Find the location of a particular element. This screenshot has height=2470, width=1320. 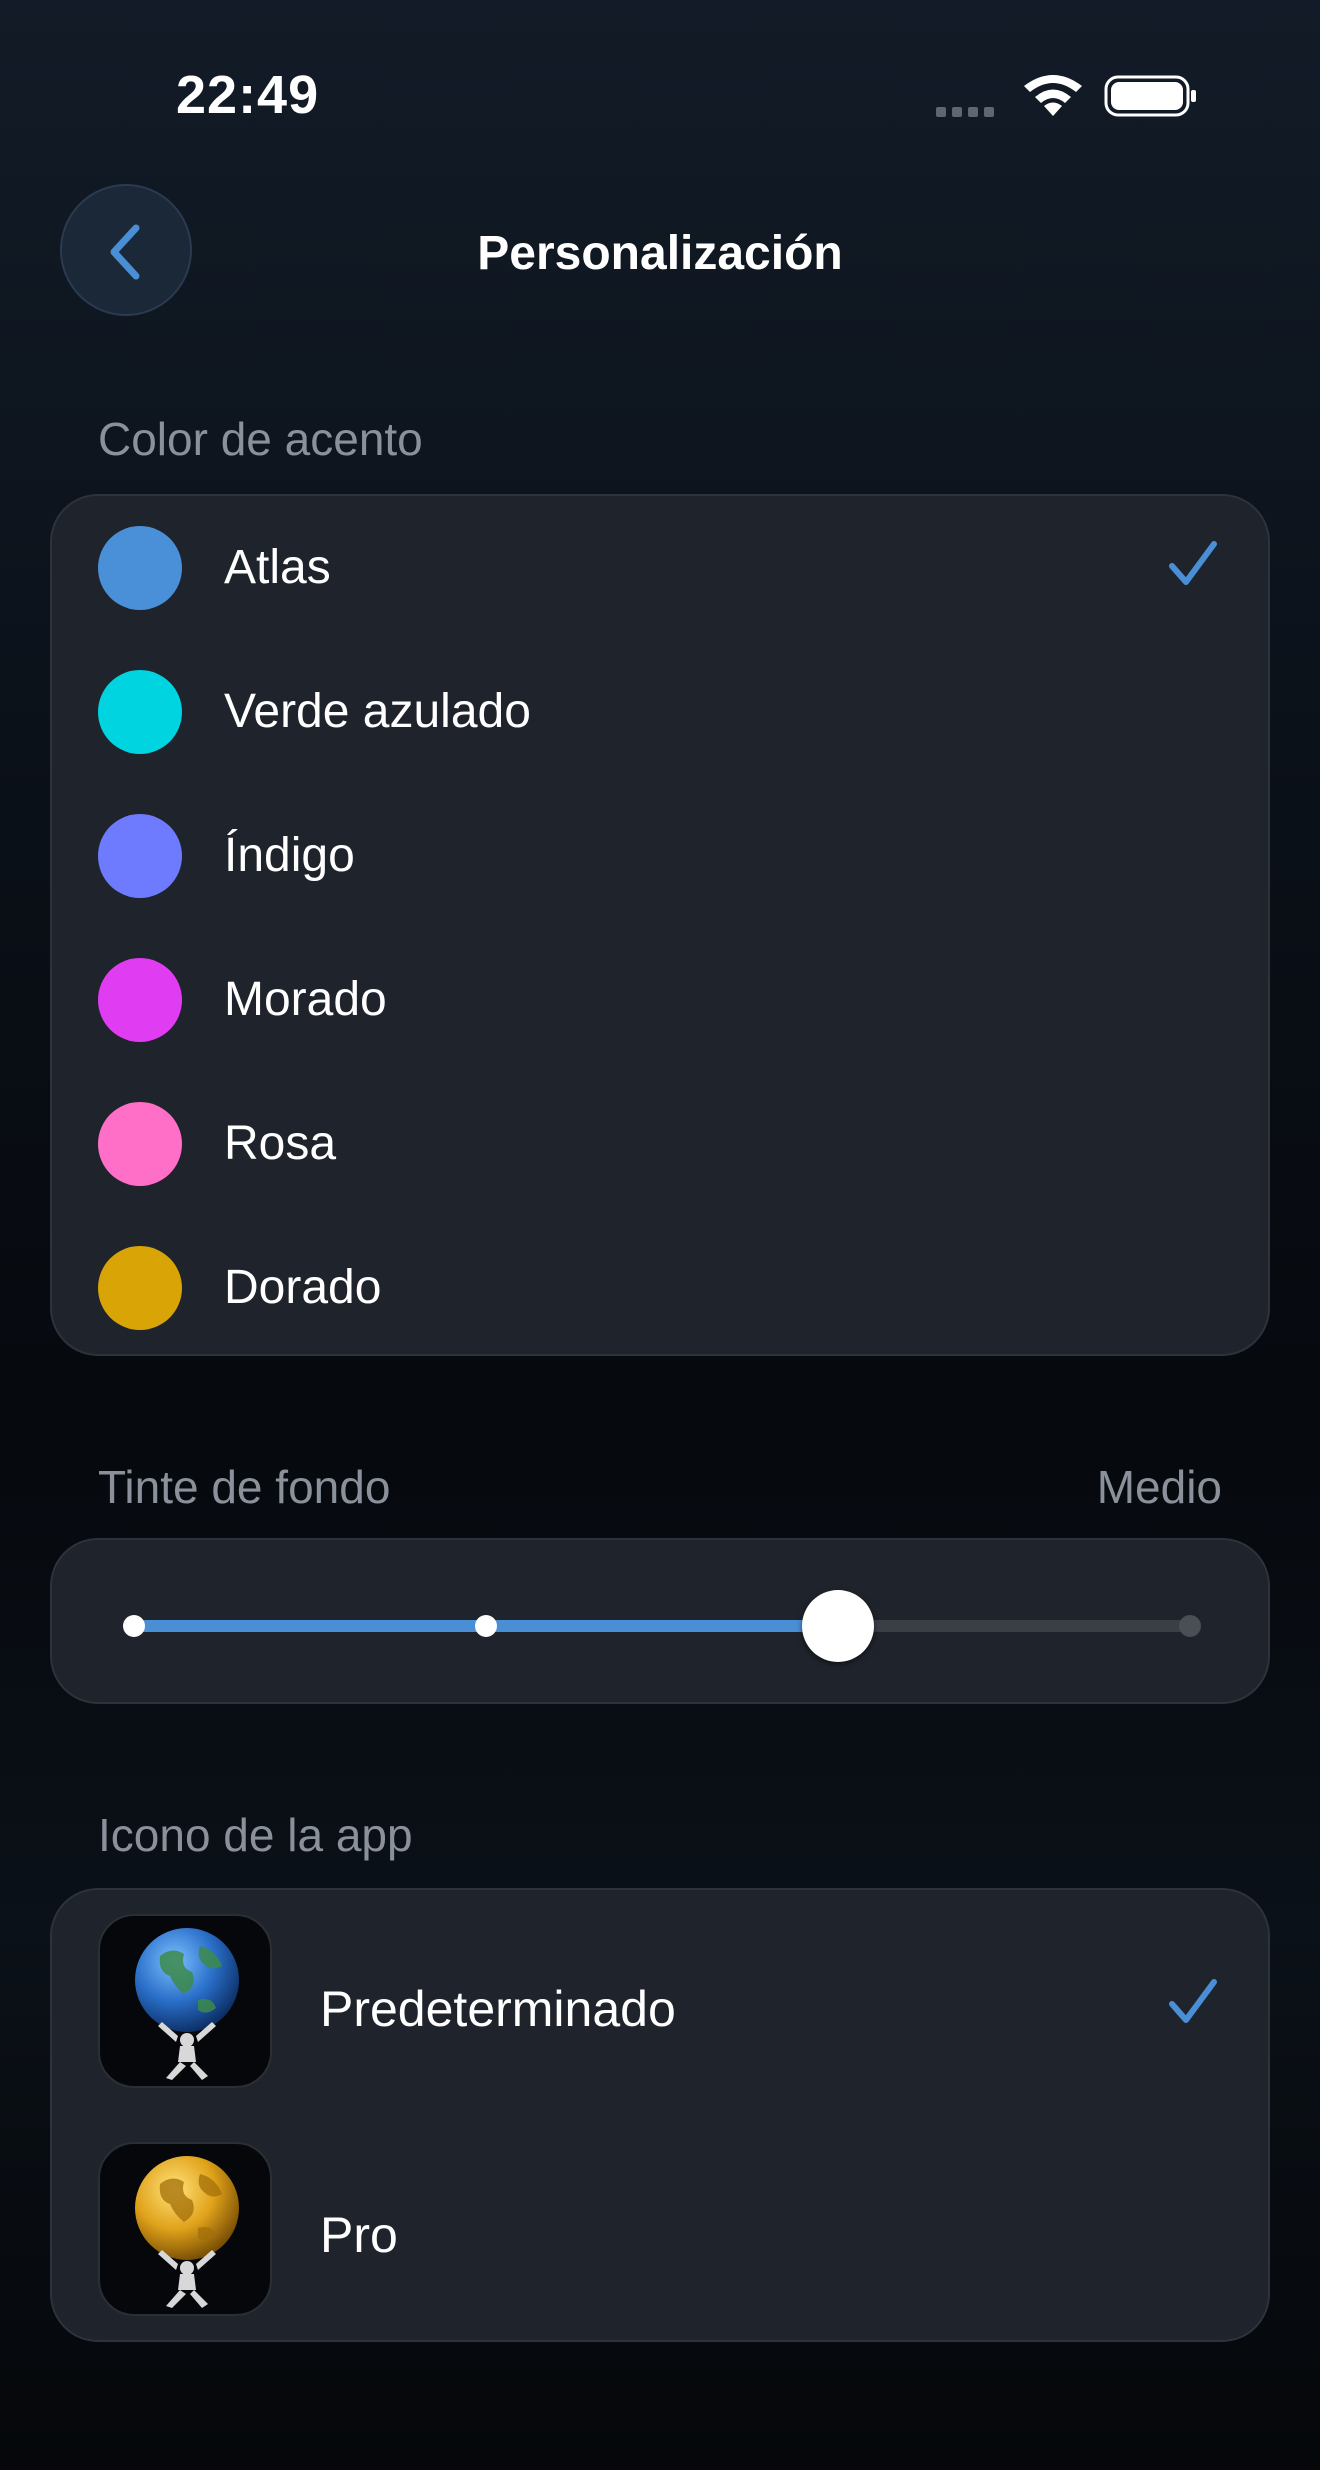

accent-option-label: Verde azulado is located at coordinates (377, 711).